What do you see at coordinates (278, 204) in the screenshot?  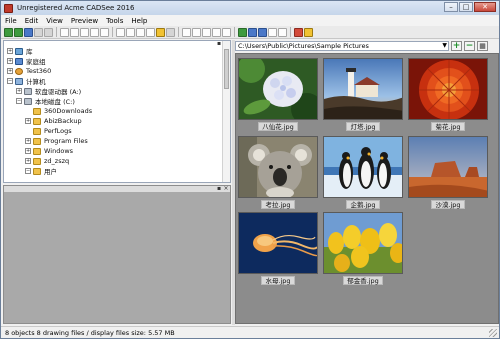 I see `thumbnail-caption: 考拉.jpg` at bounding box center [278, 204].